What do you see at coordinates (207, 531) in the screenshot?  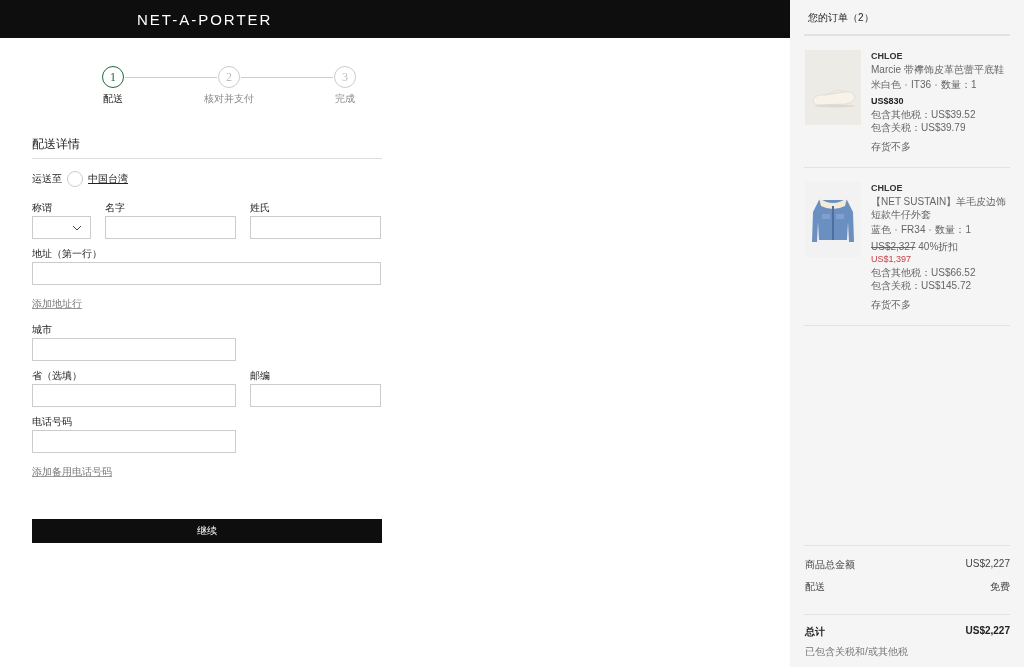 I see `continue-button: 继续` at bounding box center [207, 531].